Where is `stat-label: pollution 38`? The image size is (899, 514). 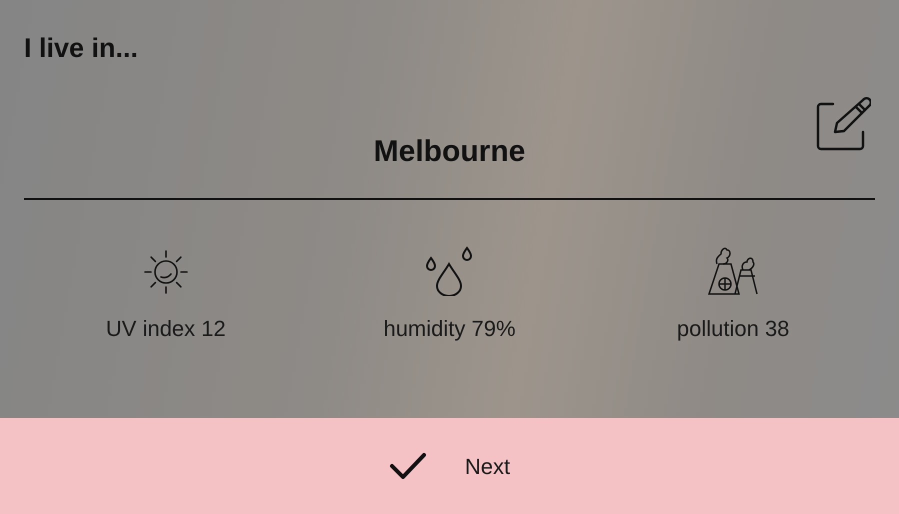 stat-label: pollution 38 is located at coordinates (733, 329).